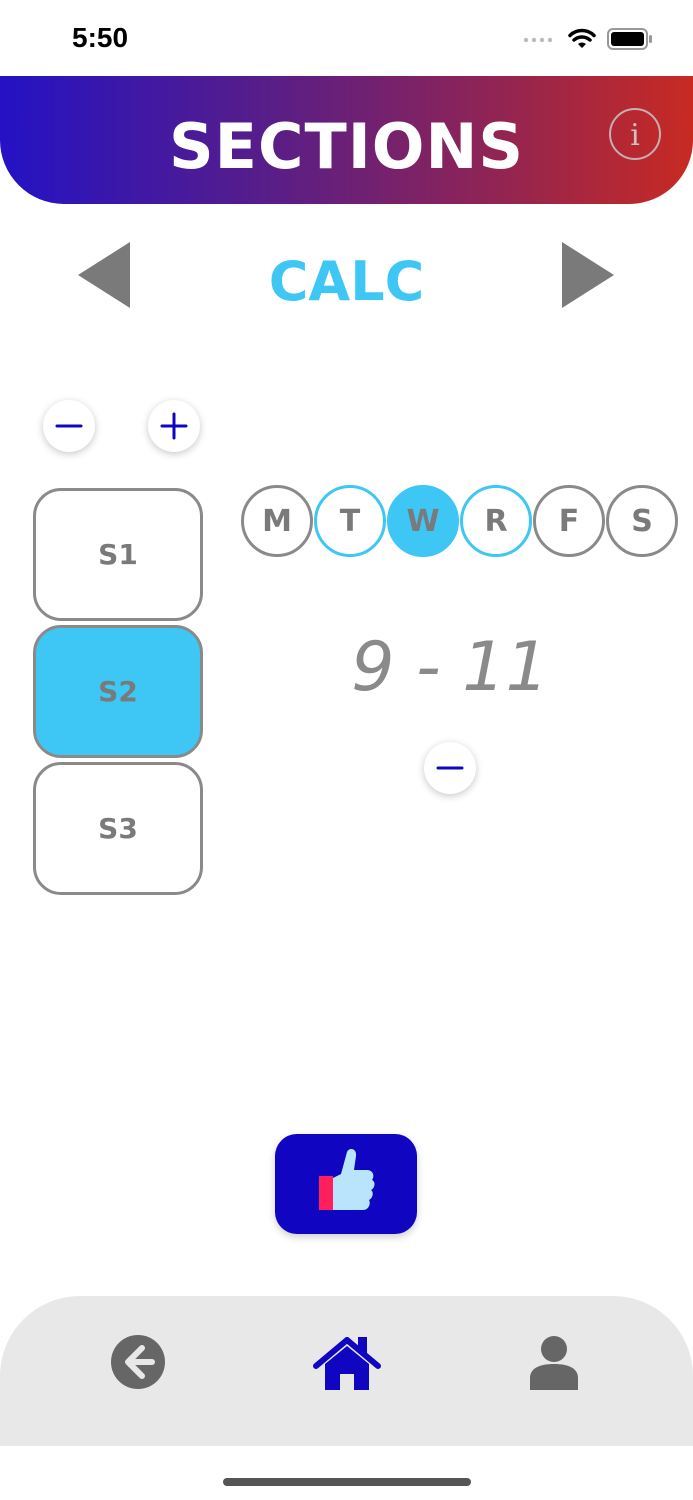  Describe the element at coordinates (346, 38) in the screenshot. I see `status-bar: 5:50` at that location.